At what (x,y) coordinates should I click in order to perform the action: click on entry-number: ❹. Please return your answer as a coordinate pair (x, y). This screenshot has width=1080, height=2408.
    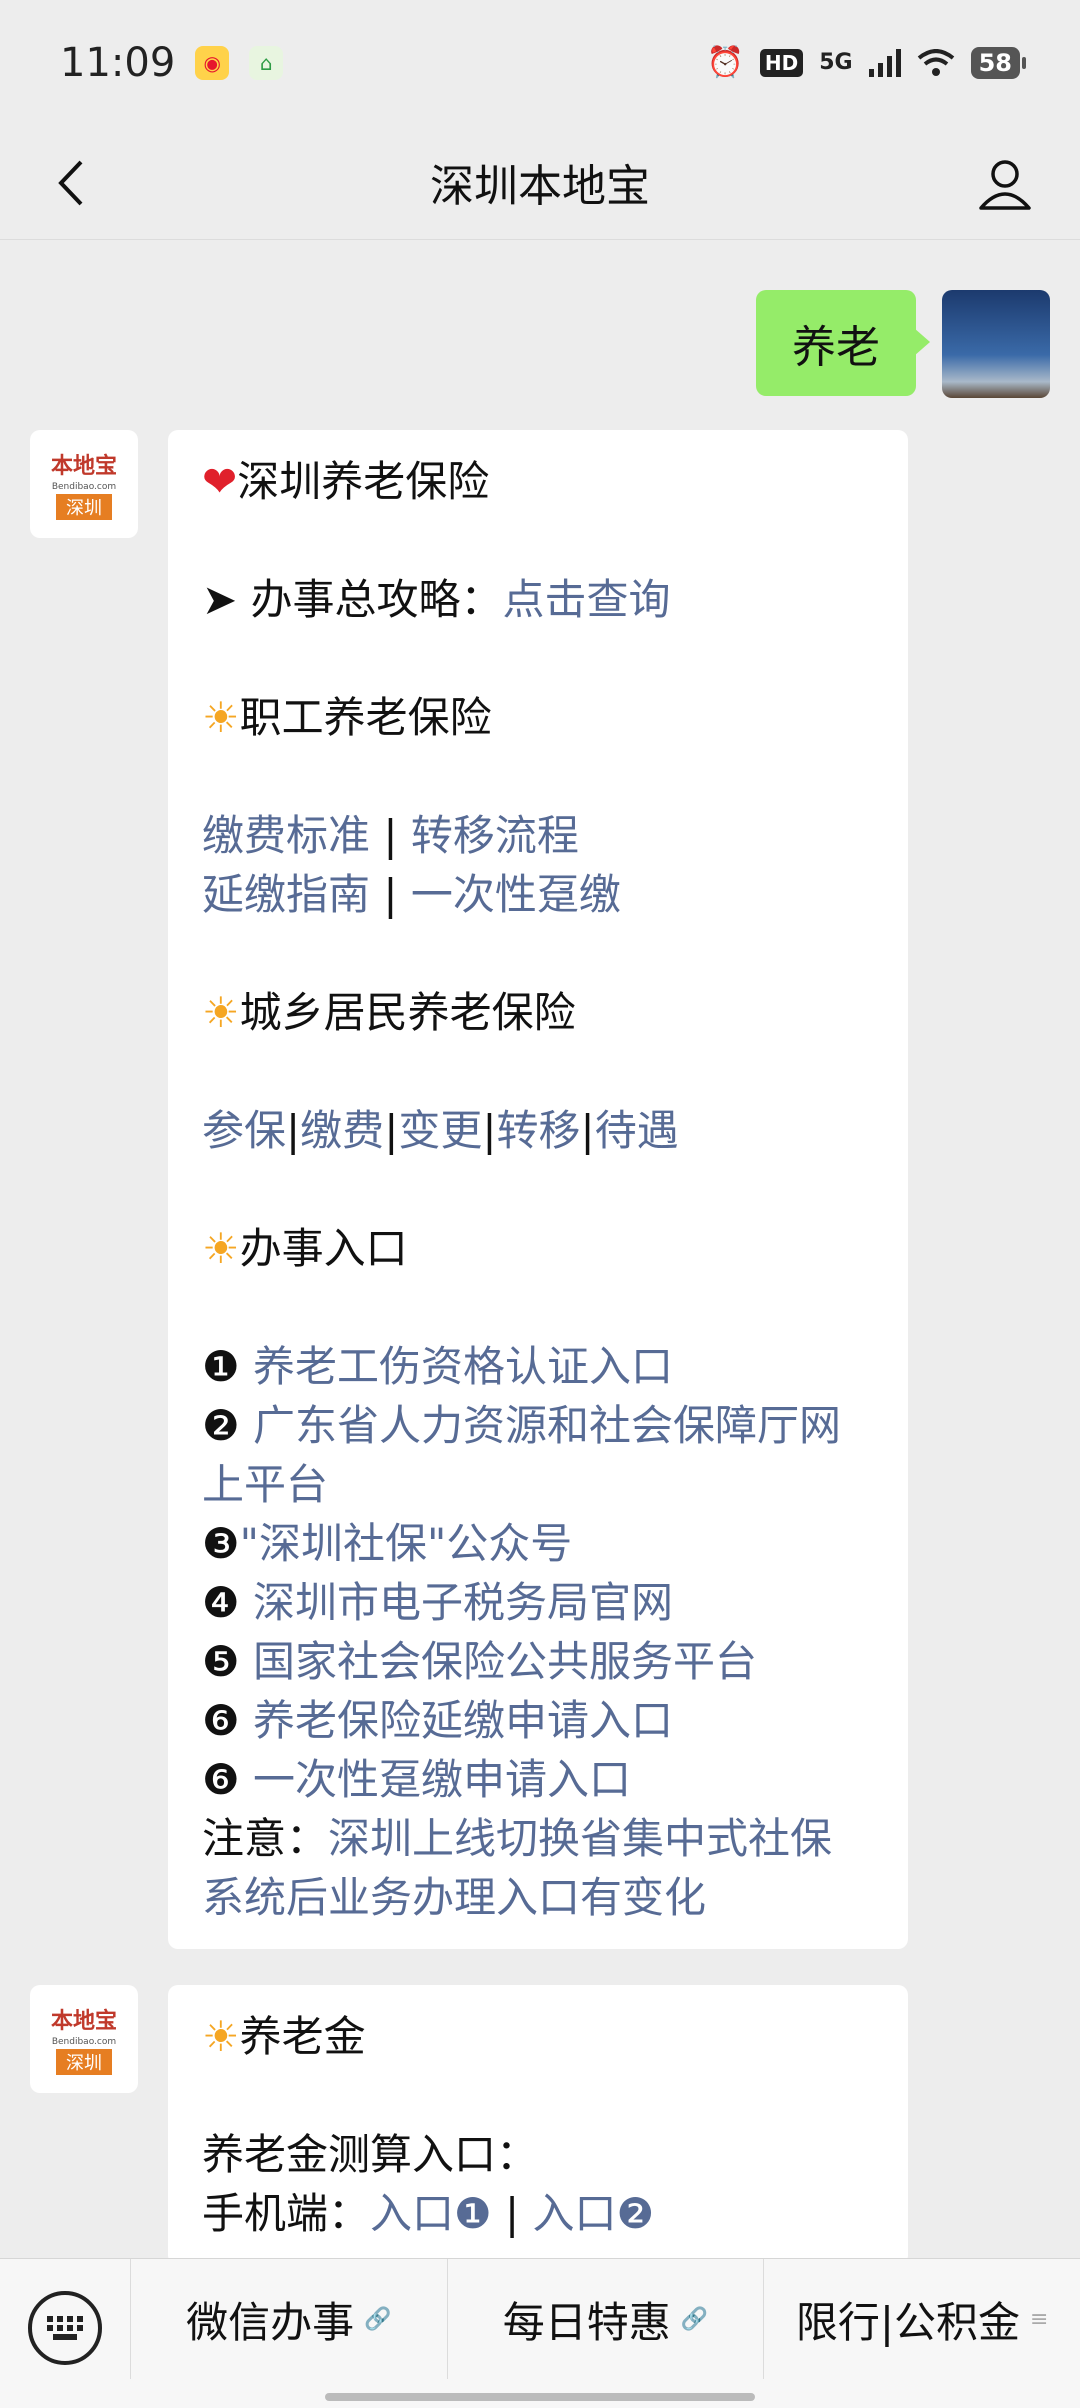
    Looking at the image, I should click on (221, 1602).